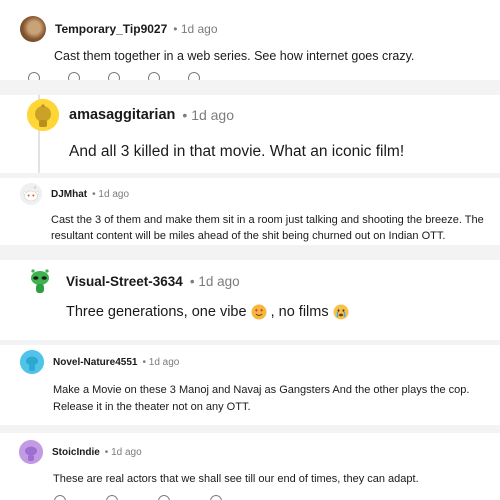 This screenshot has width=500, height=500. What do you see at coordinates (76, 452) in the screenshot?
I see `username: StoicIndie` at bounding box center [76, 452].